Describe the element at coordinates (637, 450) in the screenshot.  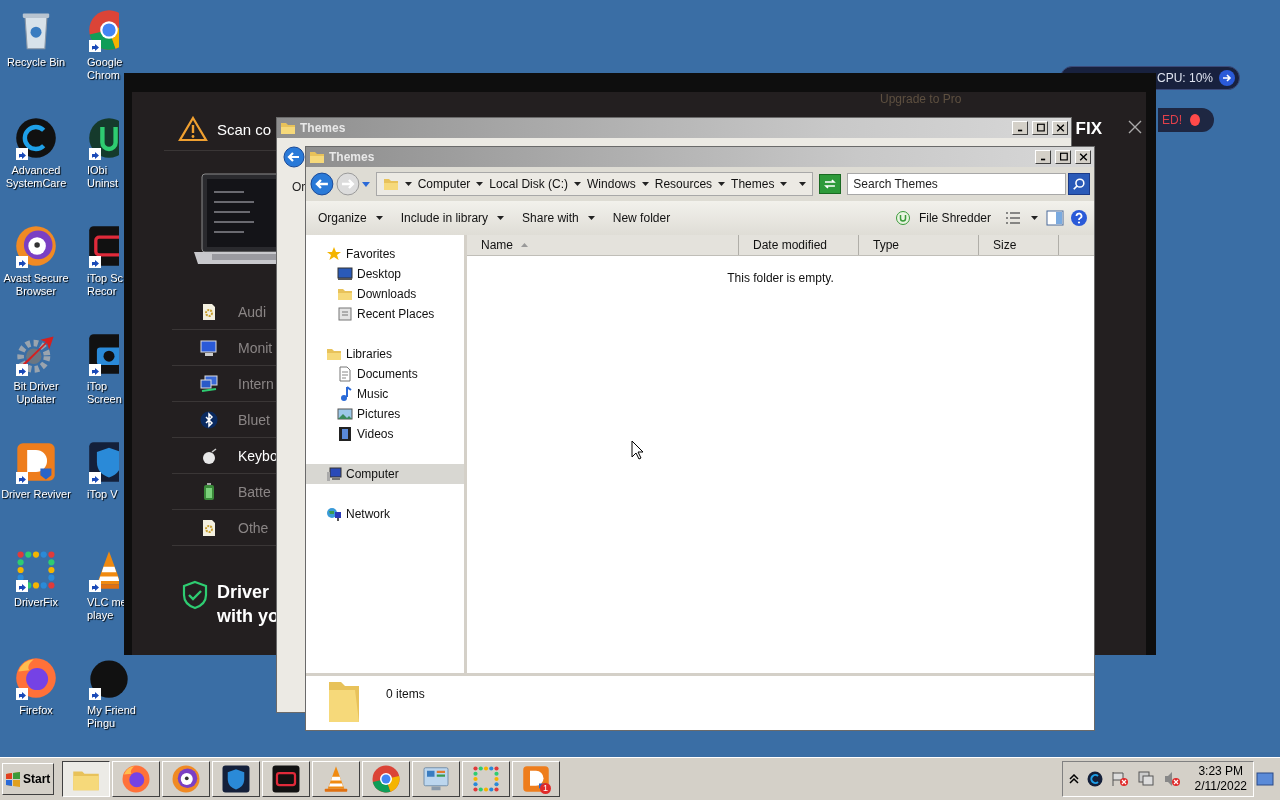
I see `cursor-icon` at that location.